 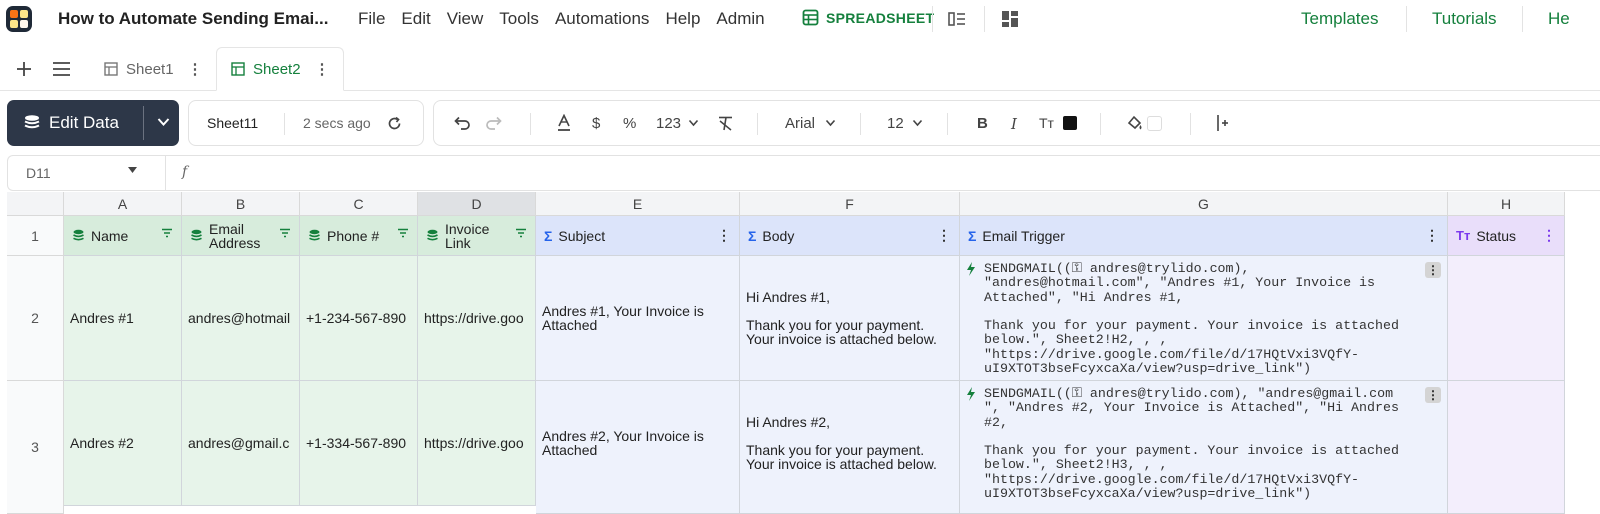 What do you see at coordinates (132, 170) in the screenshot?
I see `caret-down-icon` at bounding box center [132, 170].